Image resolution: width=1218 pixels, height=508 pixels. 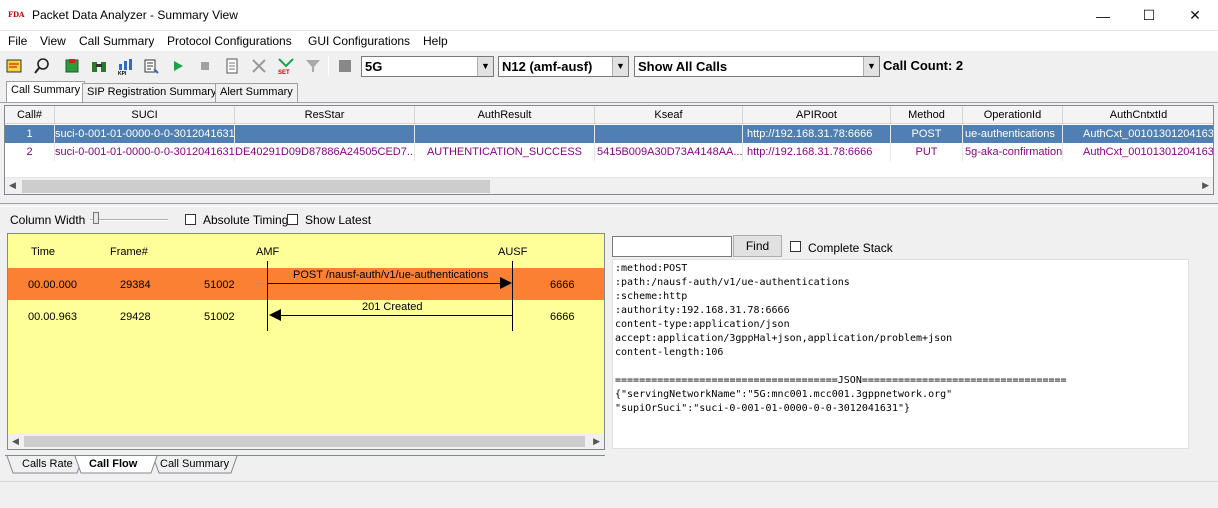 I want to click on column-header-call-num: Call#, so click(x=30, y=115).